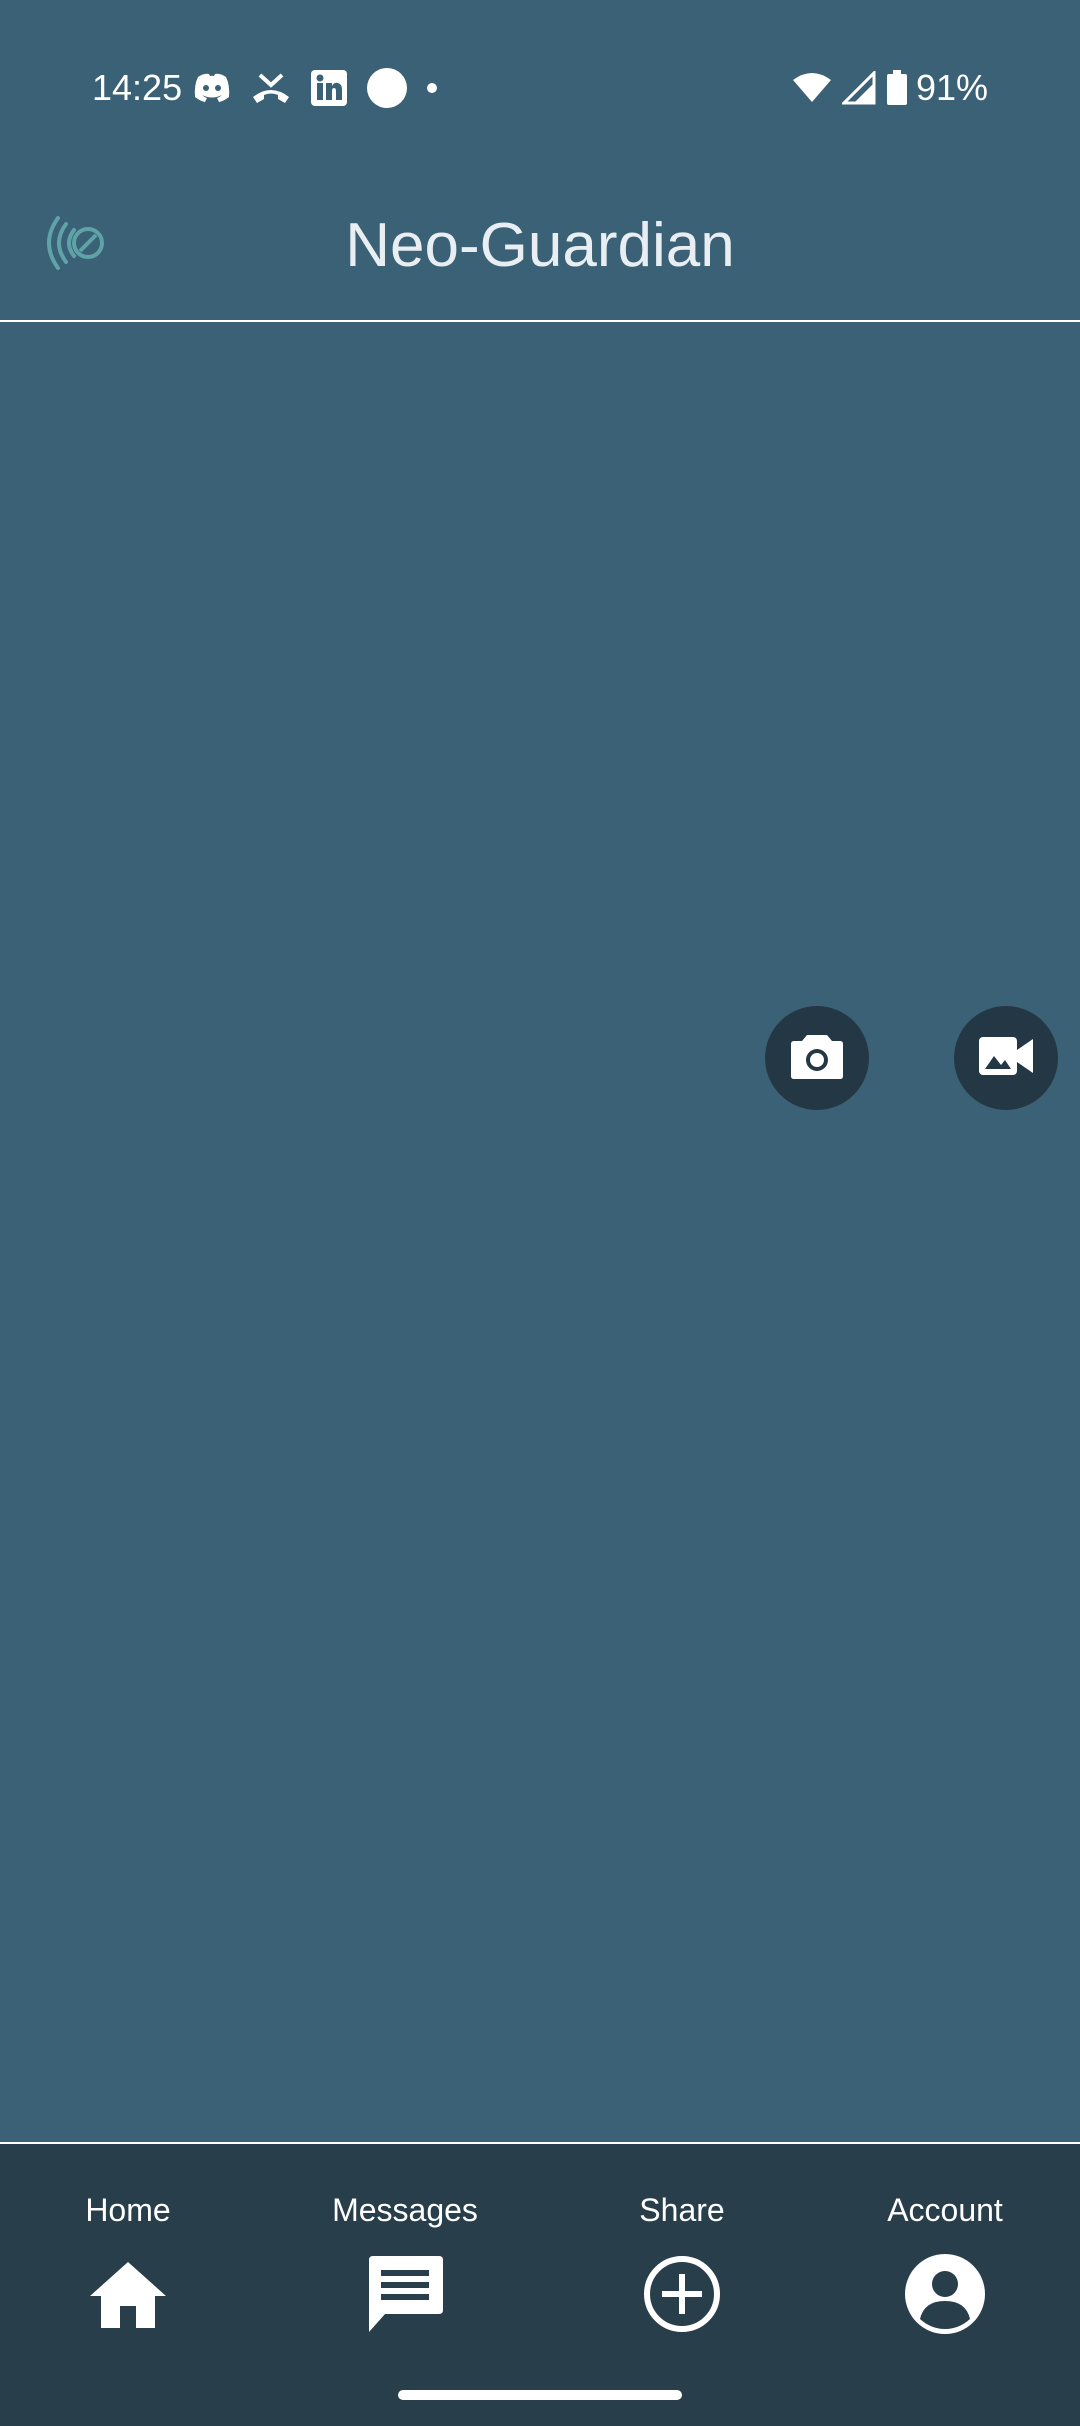 The width and height of the screenshot is (1080, 2426). What do you see at coordinates (897, 88) in the screenshot?
I see `battery-icon` at bounding box center [897, 88].